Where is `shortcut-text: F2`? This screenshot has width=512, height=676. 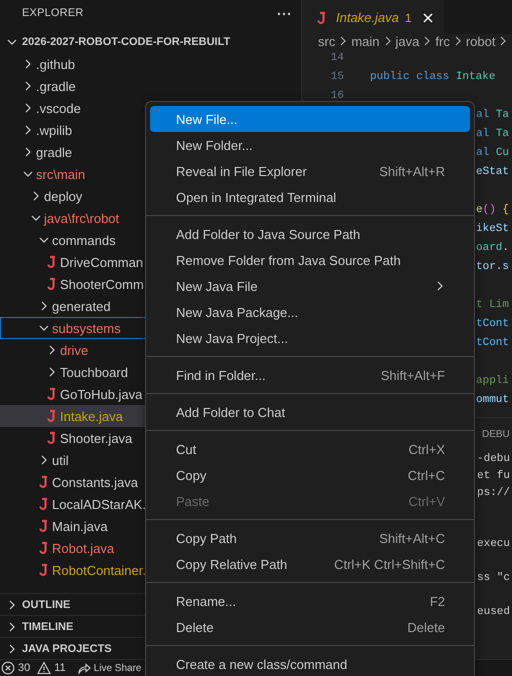 shortcut-text: F2 is located at coordinates (437, 601).